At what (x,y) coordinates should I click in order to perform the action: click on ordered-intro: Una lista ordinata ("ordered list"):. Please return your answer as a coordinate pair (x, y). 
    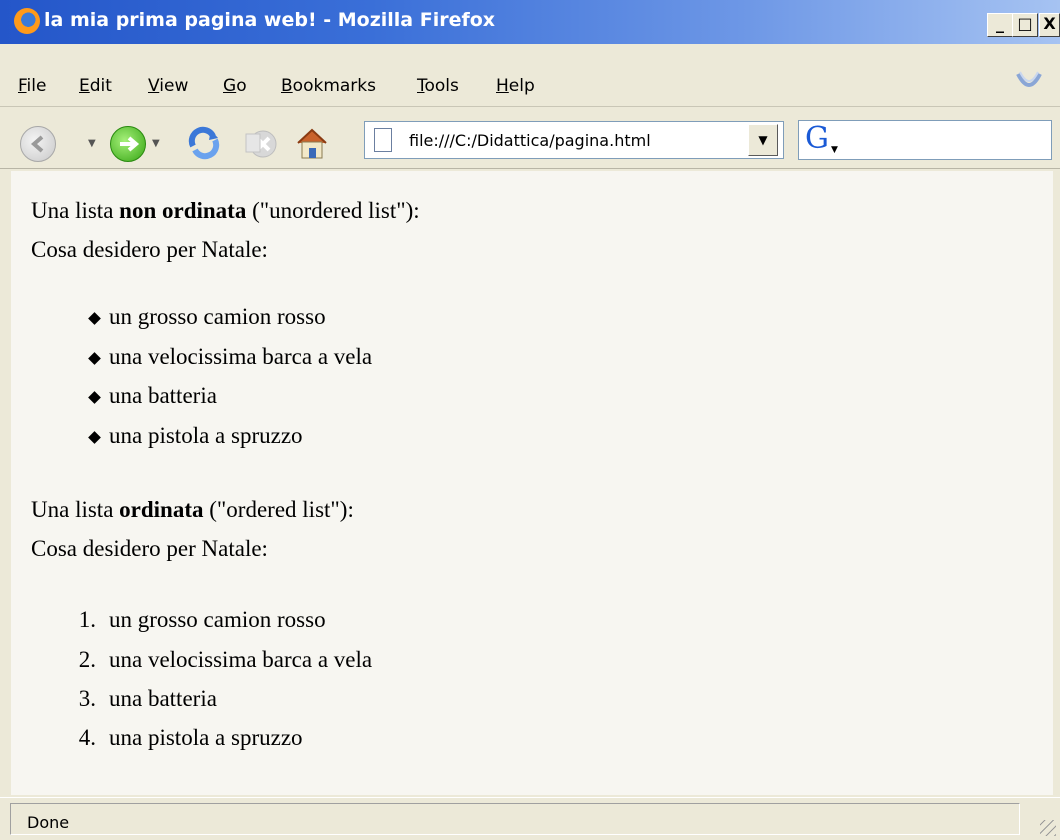
    Looking at the image, I should click on (192, 509).